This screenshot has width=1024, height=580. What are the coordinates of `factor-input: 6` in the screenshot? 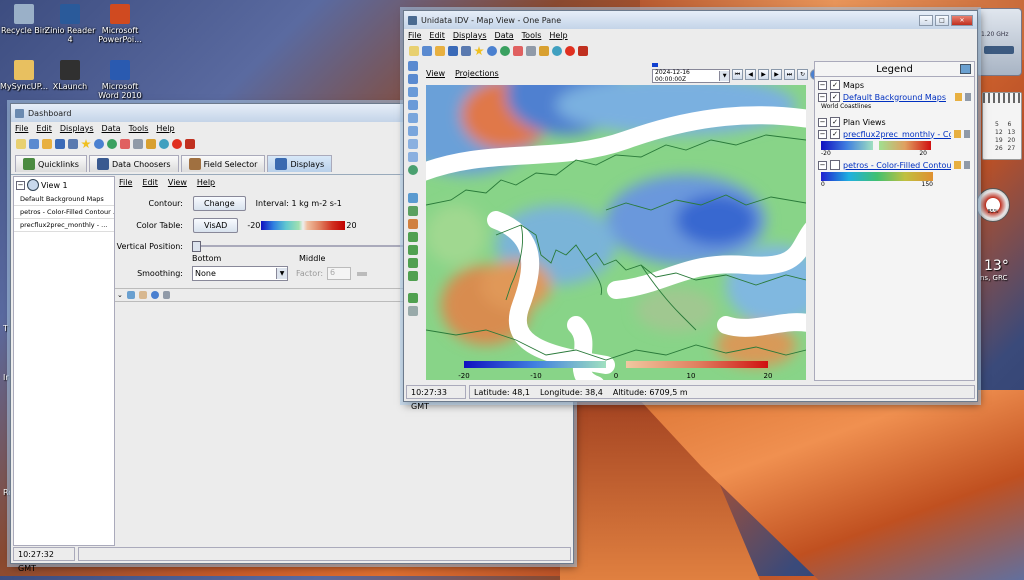 It's located at (339, 273).